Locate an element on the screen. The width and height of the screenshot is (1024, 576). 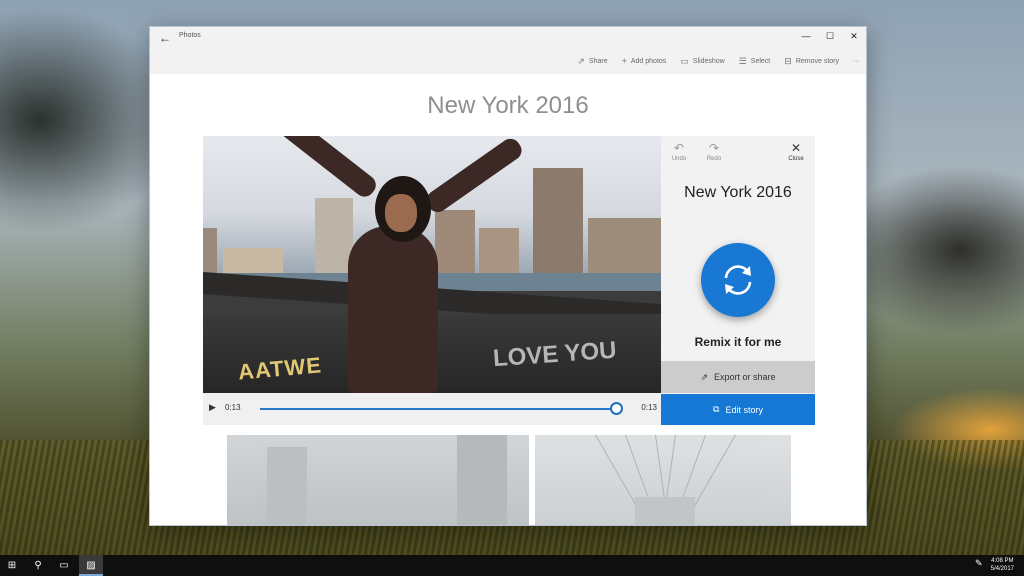
export-share-button: ⇗ Export or share is located at coordinates (738, 377).